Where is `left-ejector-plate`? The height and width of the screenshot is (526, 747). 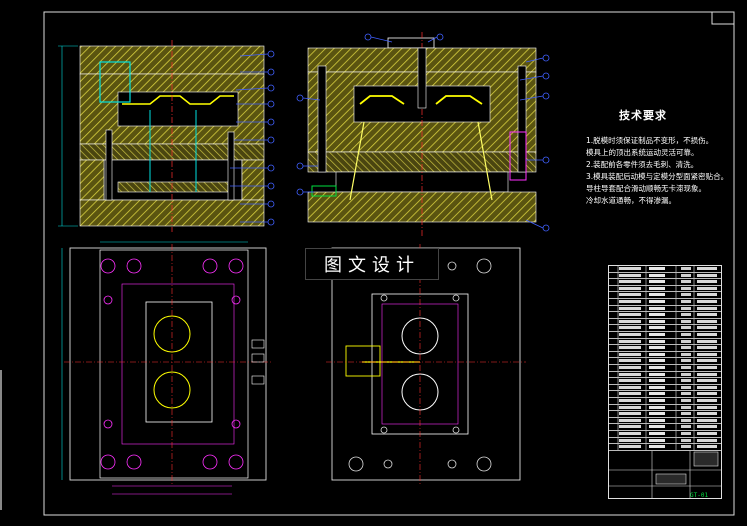
left-ejector-plate is located at coordinates (173, 187).